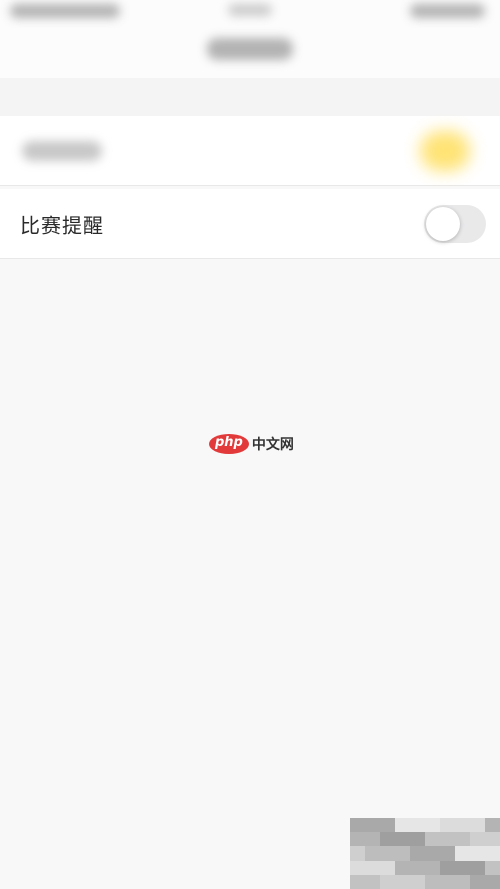 The height and width of the screenshot is (889, 500). What do you see at coordinates (62, 225) in the screenshot?
I see `match-reminder-label: 比赛提醒` at bounding box center [62, 225].